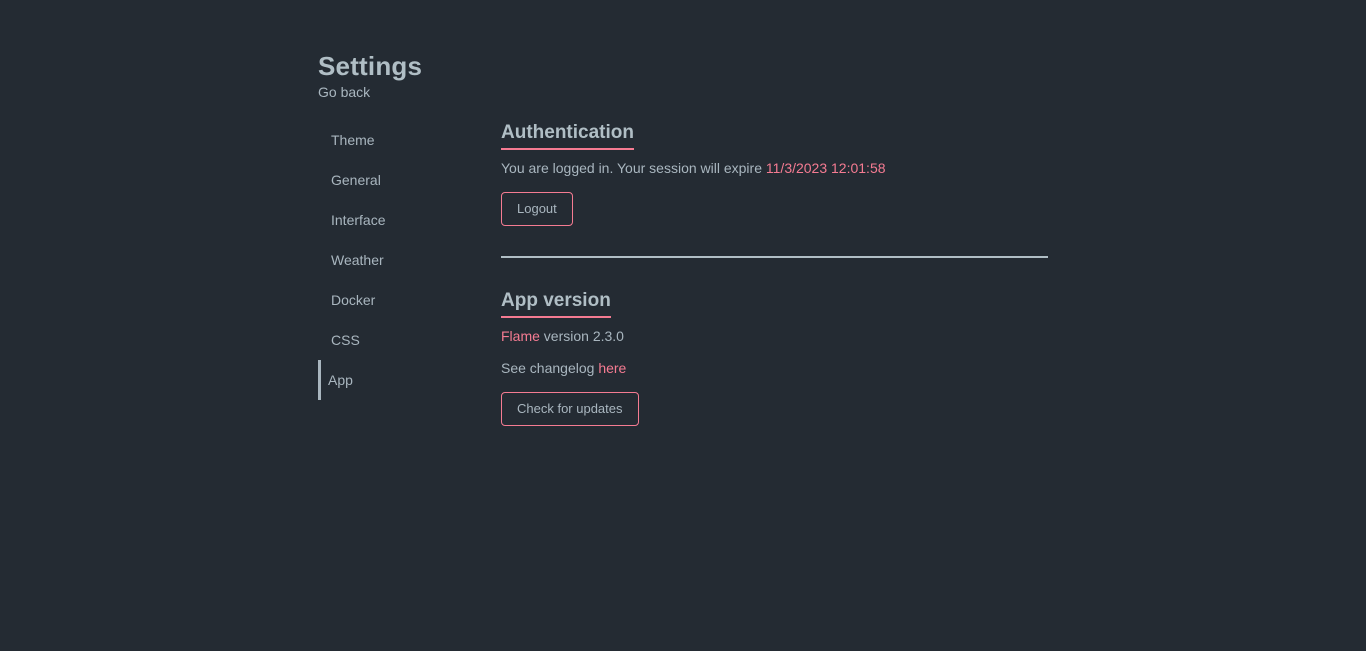 Image resolution: width=1366 pixels, height=651 pixels. Describe the element at coordinates (556, 303) in the screenshot. I see `app-version-title: App version` at that location.